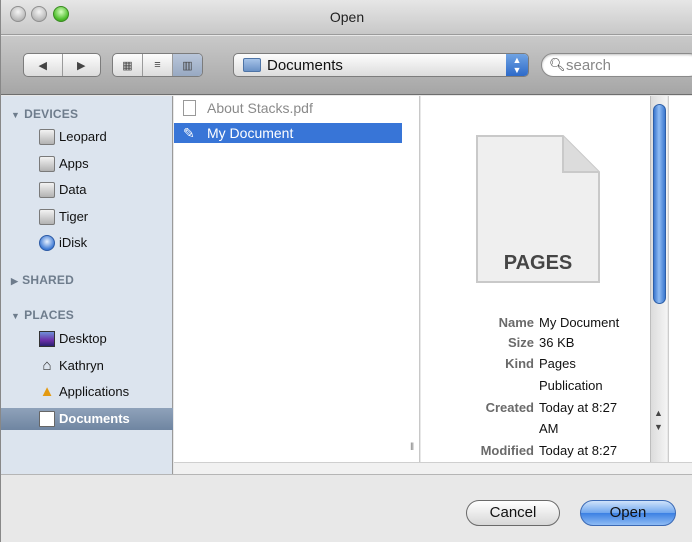  I want to click on idisk-icon, so click(47, 243).